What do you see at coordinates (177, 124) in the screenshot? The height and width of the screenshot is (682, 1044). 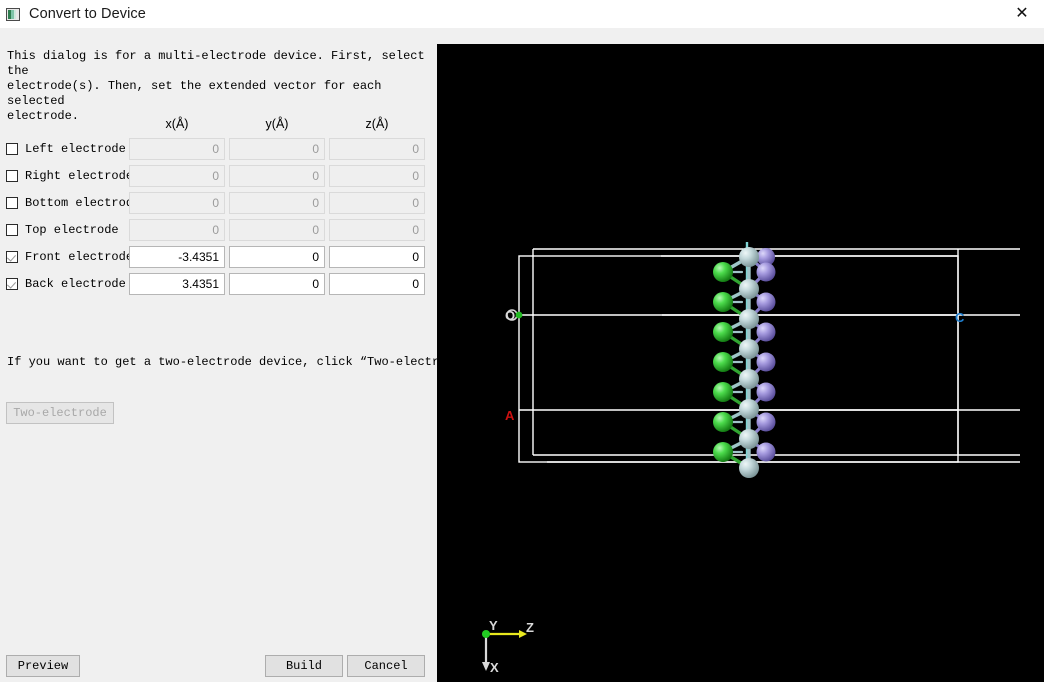 I see `column-header-x: x(Å)` at bounding box center [177, 124].